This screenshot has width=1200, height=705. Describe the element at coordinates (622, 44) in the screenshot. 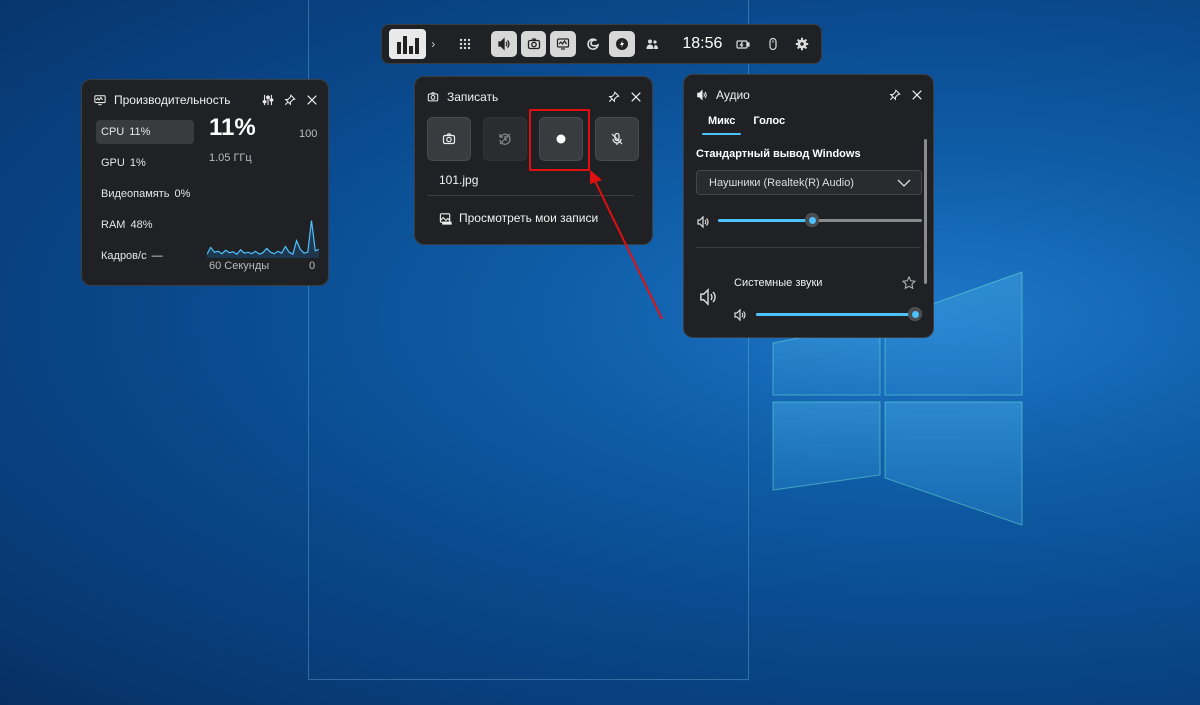

I see `xbox-social-icon` at that location.